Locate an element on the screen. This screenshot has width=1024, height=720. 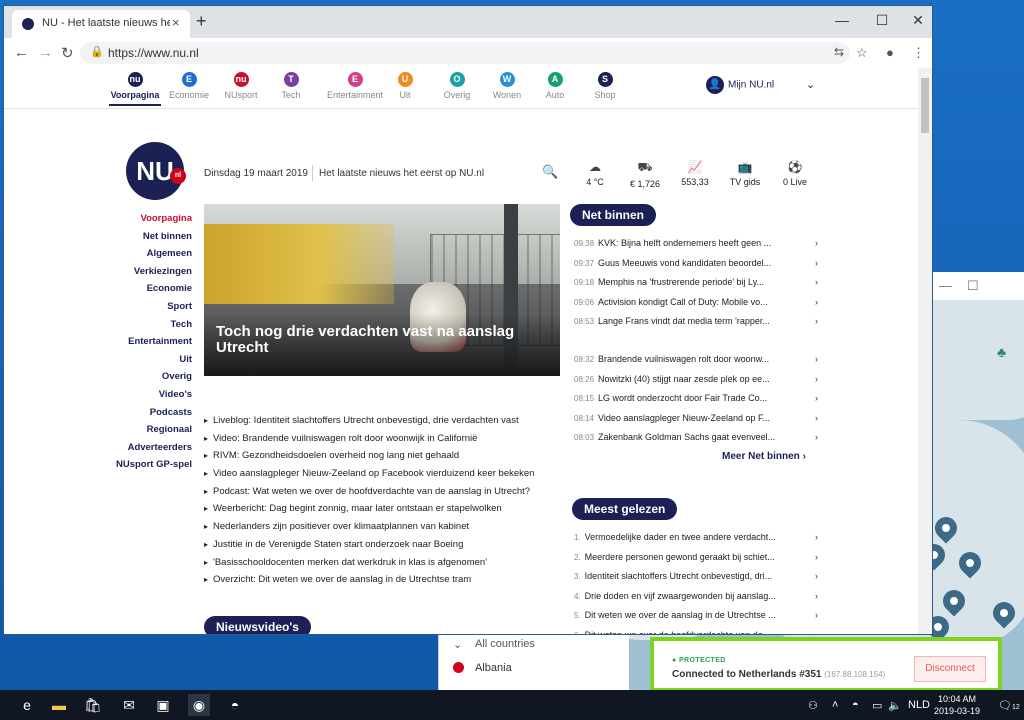
sidebar-item-voorpagina: Voorpagina is located at coordinates (146, 219).